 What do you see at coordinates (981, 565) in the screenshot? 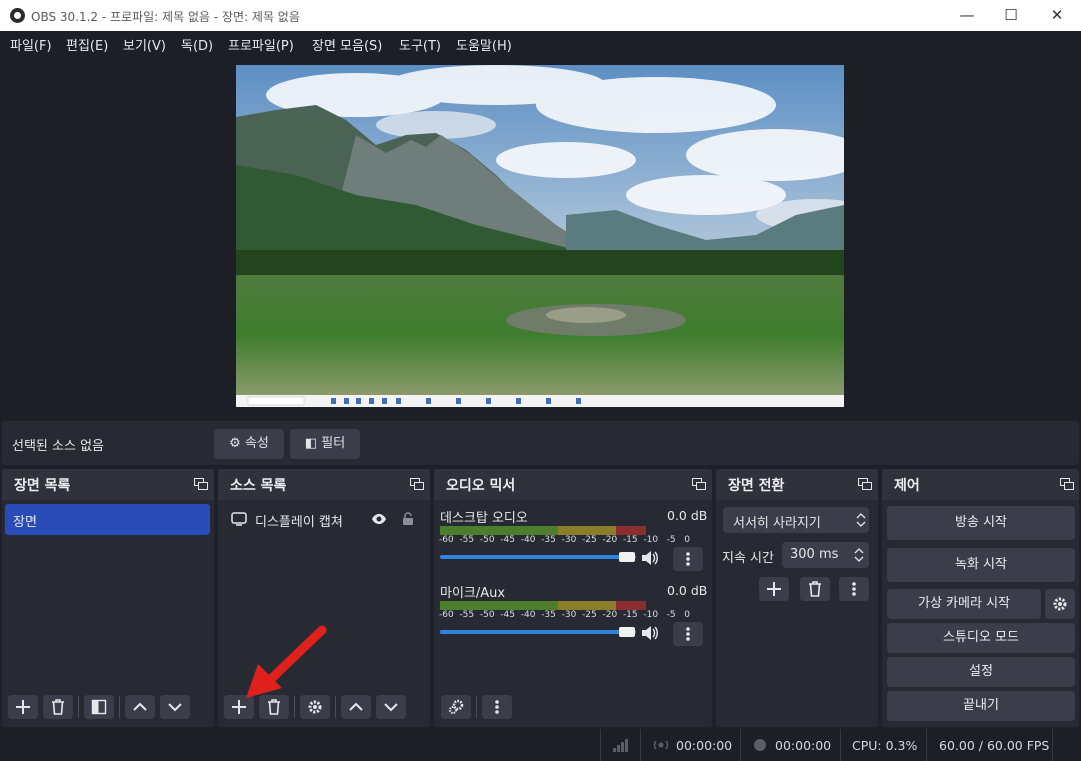
I see `start-recording-button: 녹화 시작` at bounding box center [981, 565].